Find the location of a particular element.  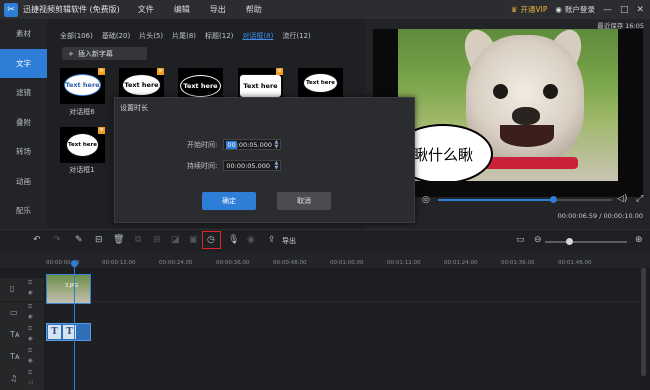

menu-file: 文件 is located at coordinates (146, 9).